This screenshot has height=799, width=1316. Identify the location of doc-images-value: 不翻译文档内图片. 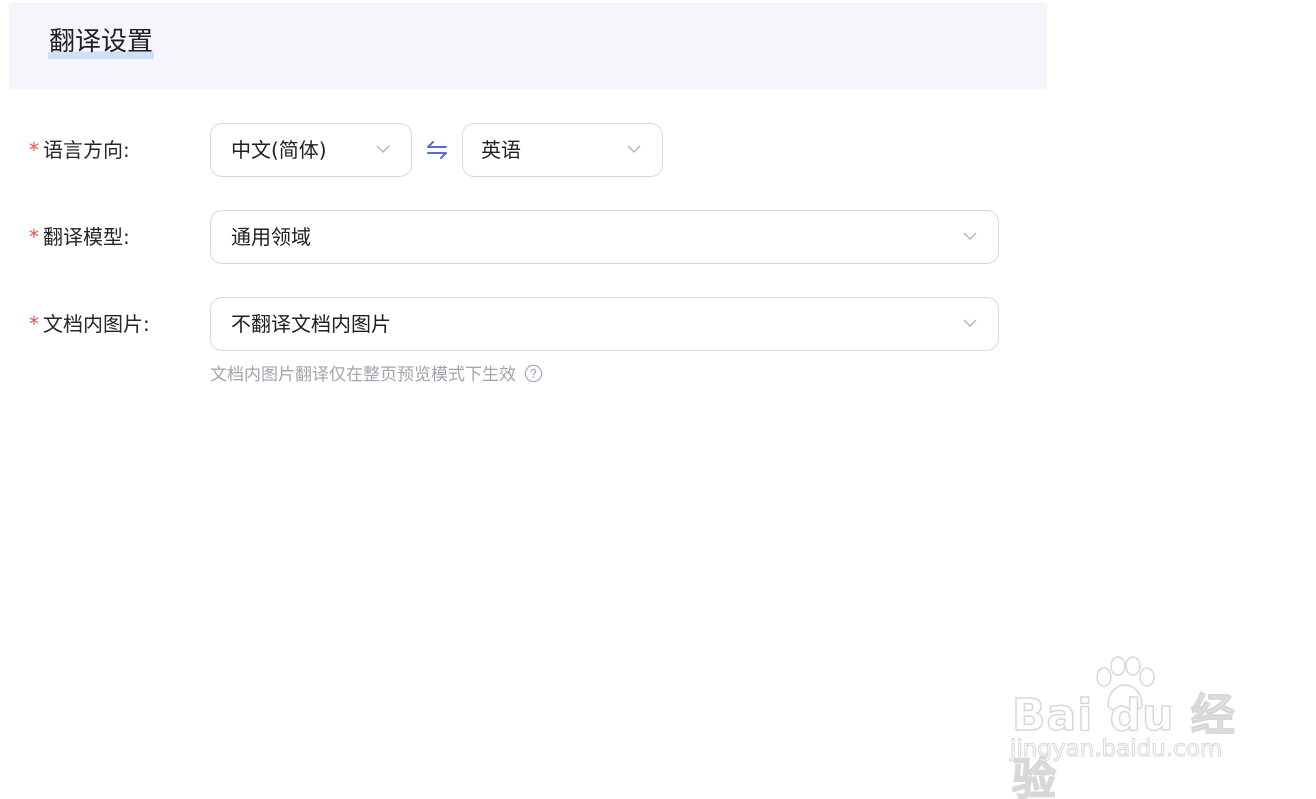
(311, 324).